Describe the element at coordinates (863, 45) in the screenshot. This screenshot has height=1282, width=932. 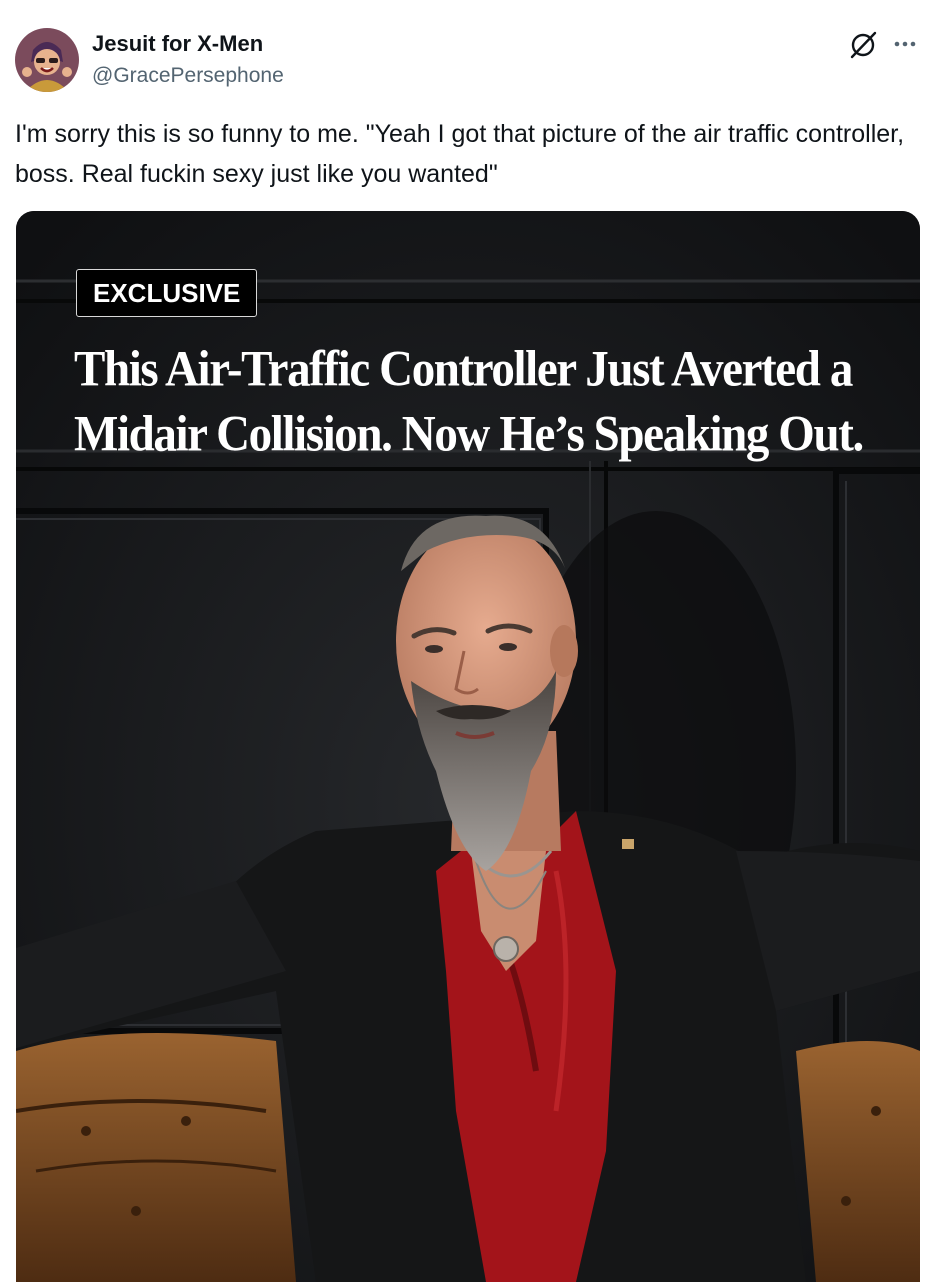
I see `grok-icon` at that location.